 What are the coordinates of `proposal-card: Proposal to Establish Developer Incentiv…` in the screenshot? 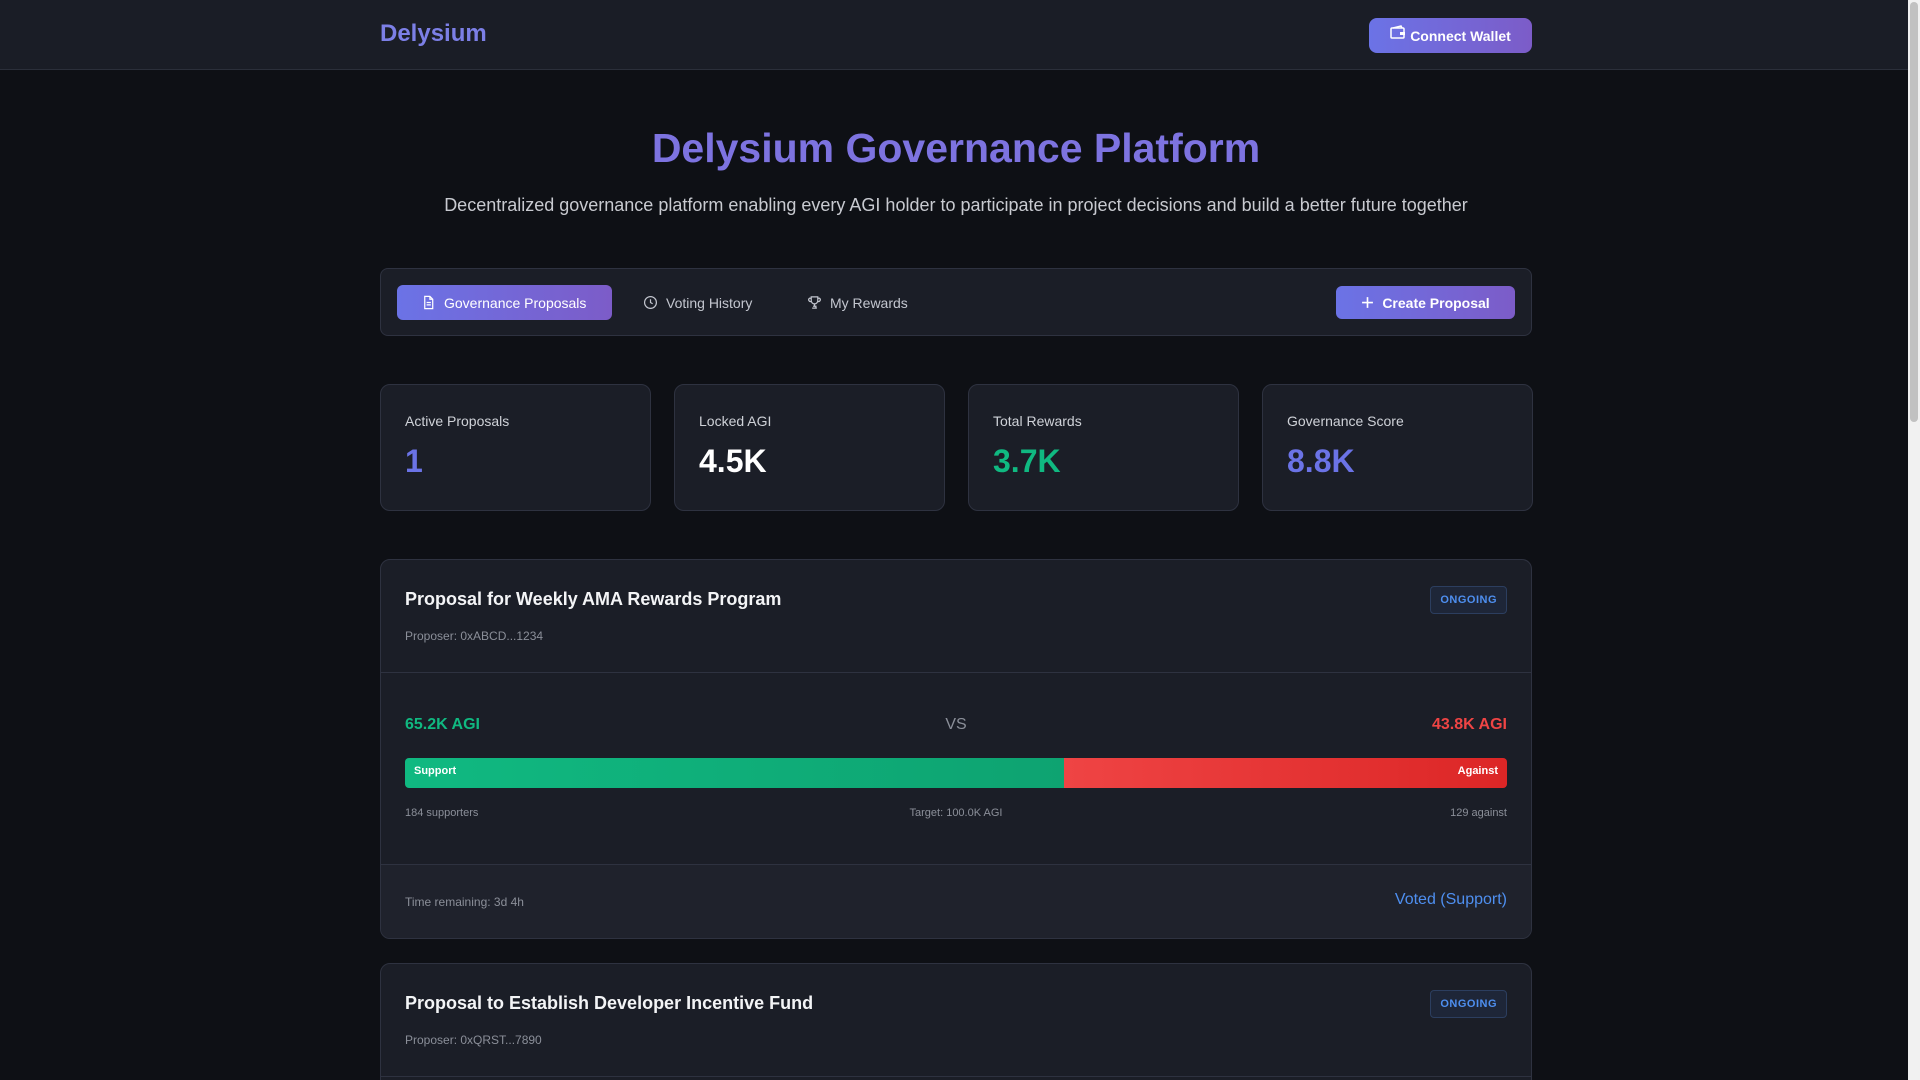 It's located at (956, 1021).